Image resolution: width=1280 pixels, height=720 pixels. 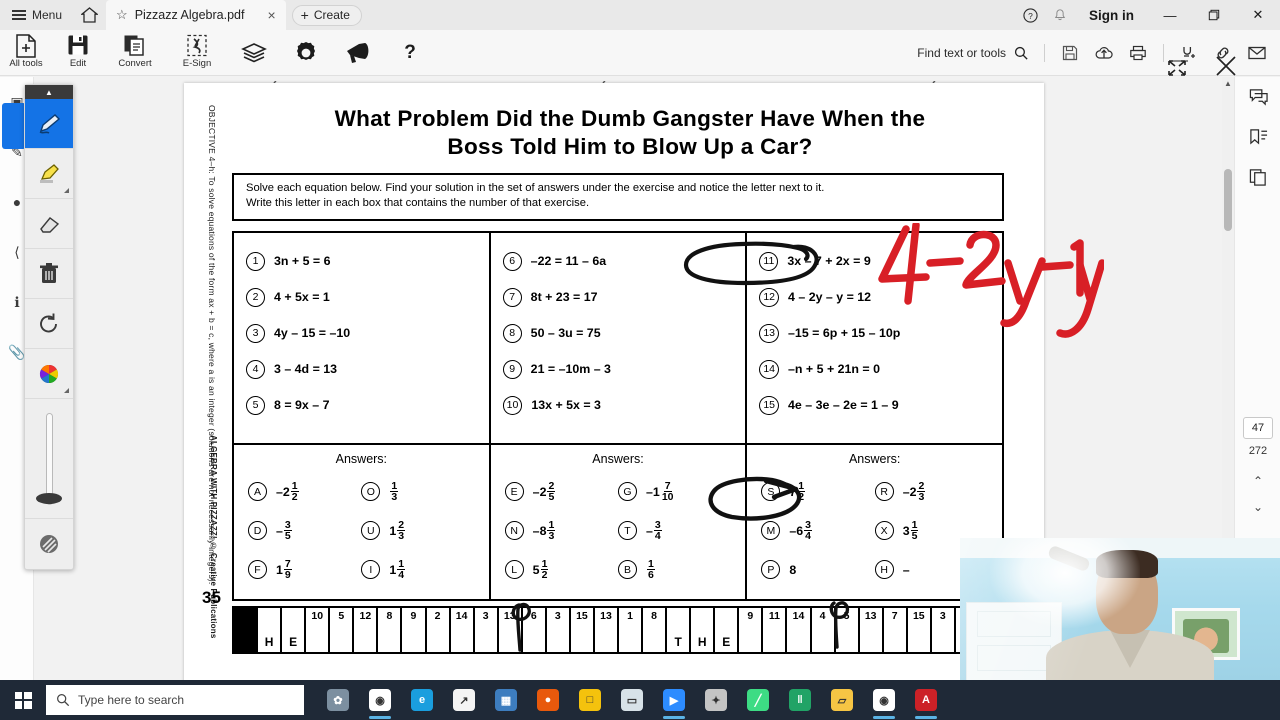 I want to click on delete-tool-button, so click(x=49, y=274).